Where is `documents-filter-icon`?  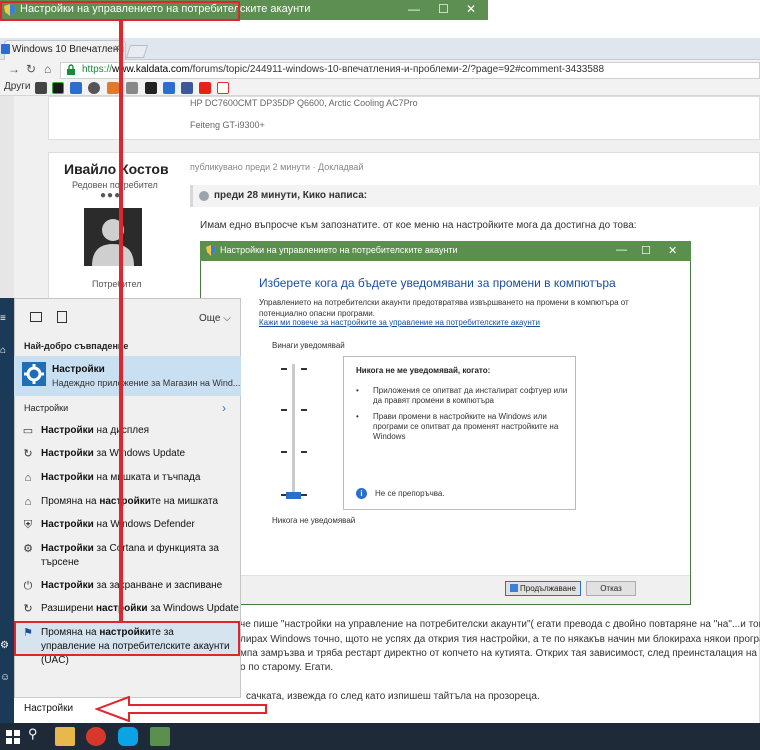 documents-filter-icon is located at coordinates (62, 317).